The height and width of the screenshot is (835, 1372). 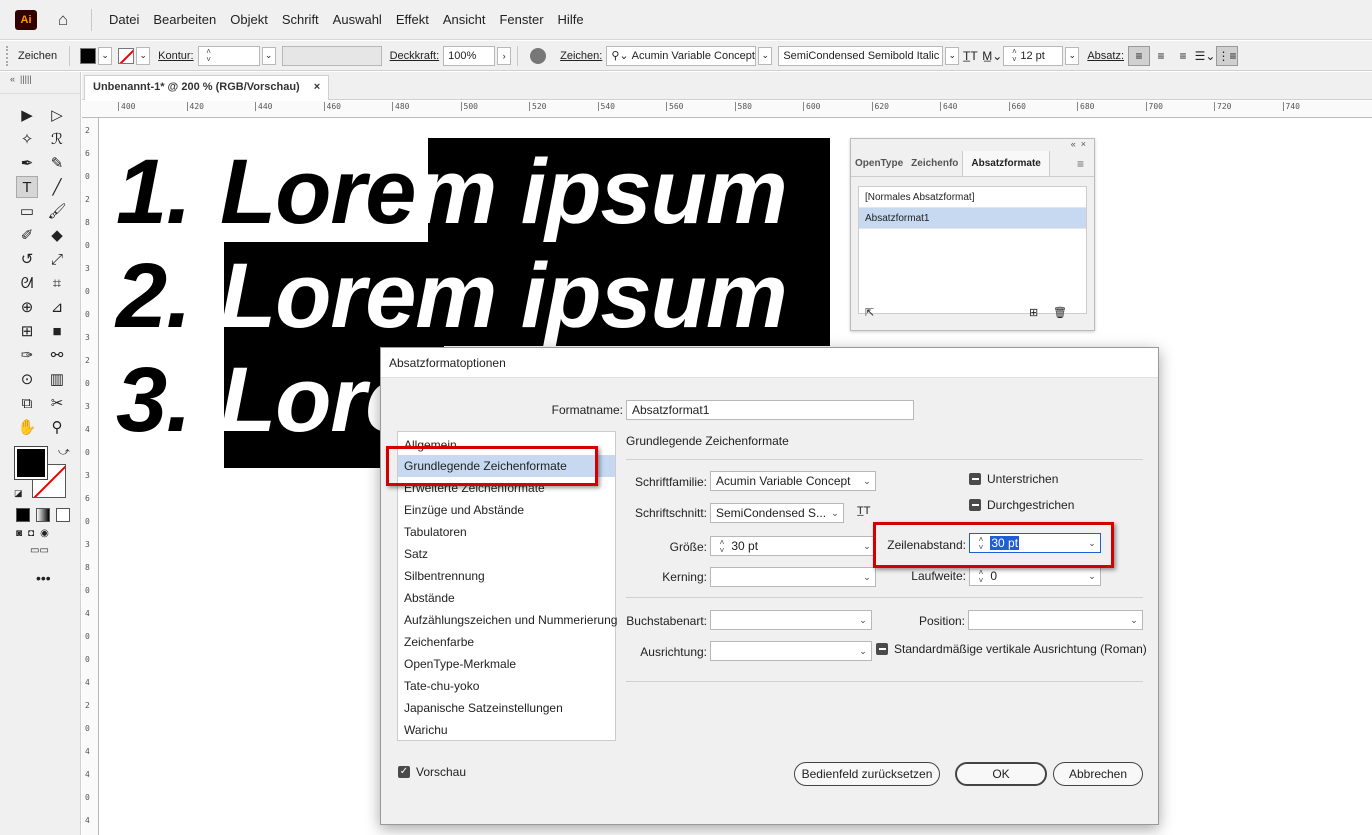 What do you see at coordinates (972, 145) in the screenshot?
I see `panel-collapse-icon: « ×` at bounding box center [972, 145].